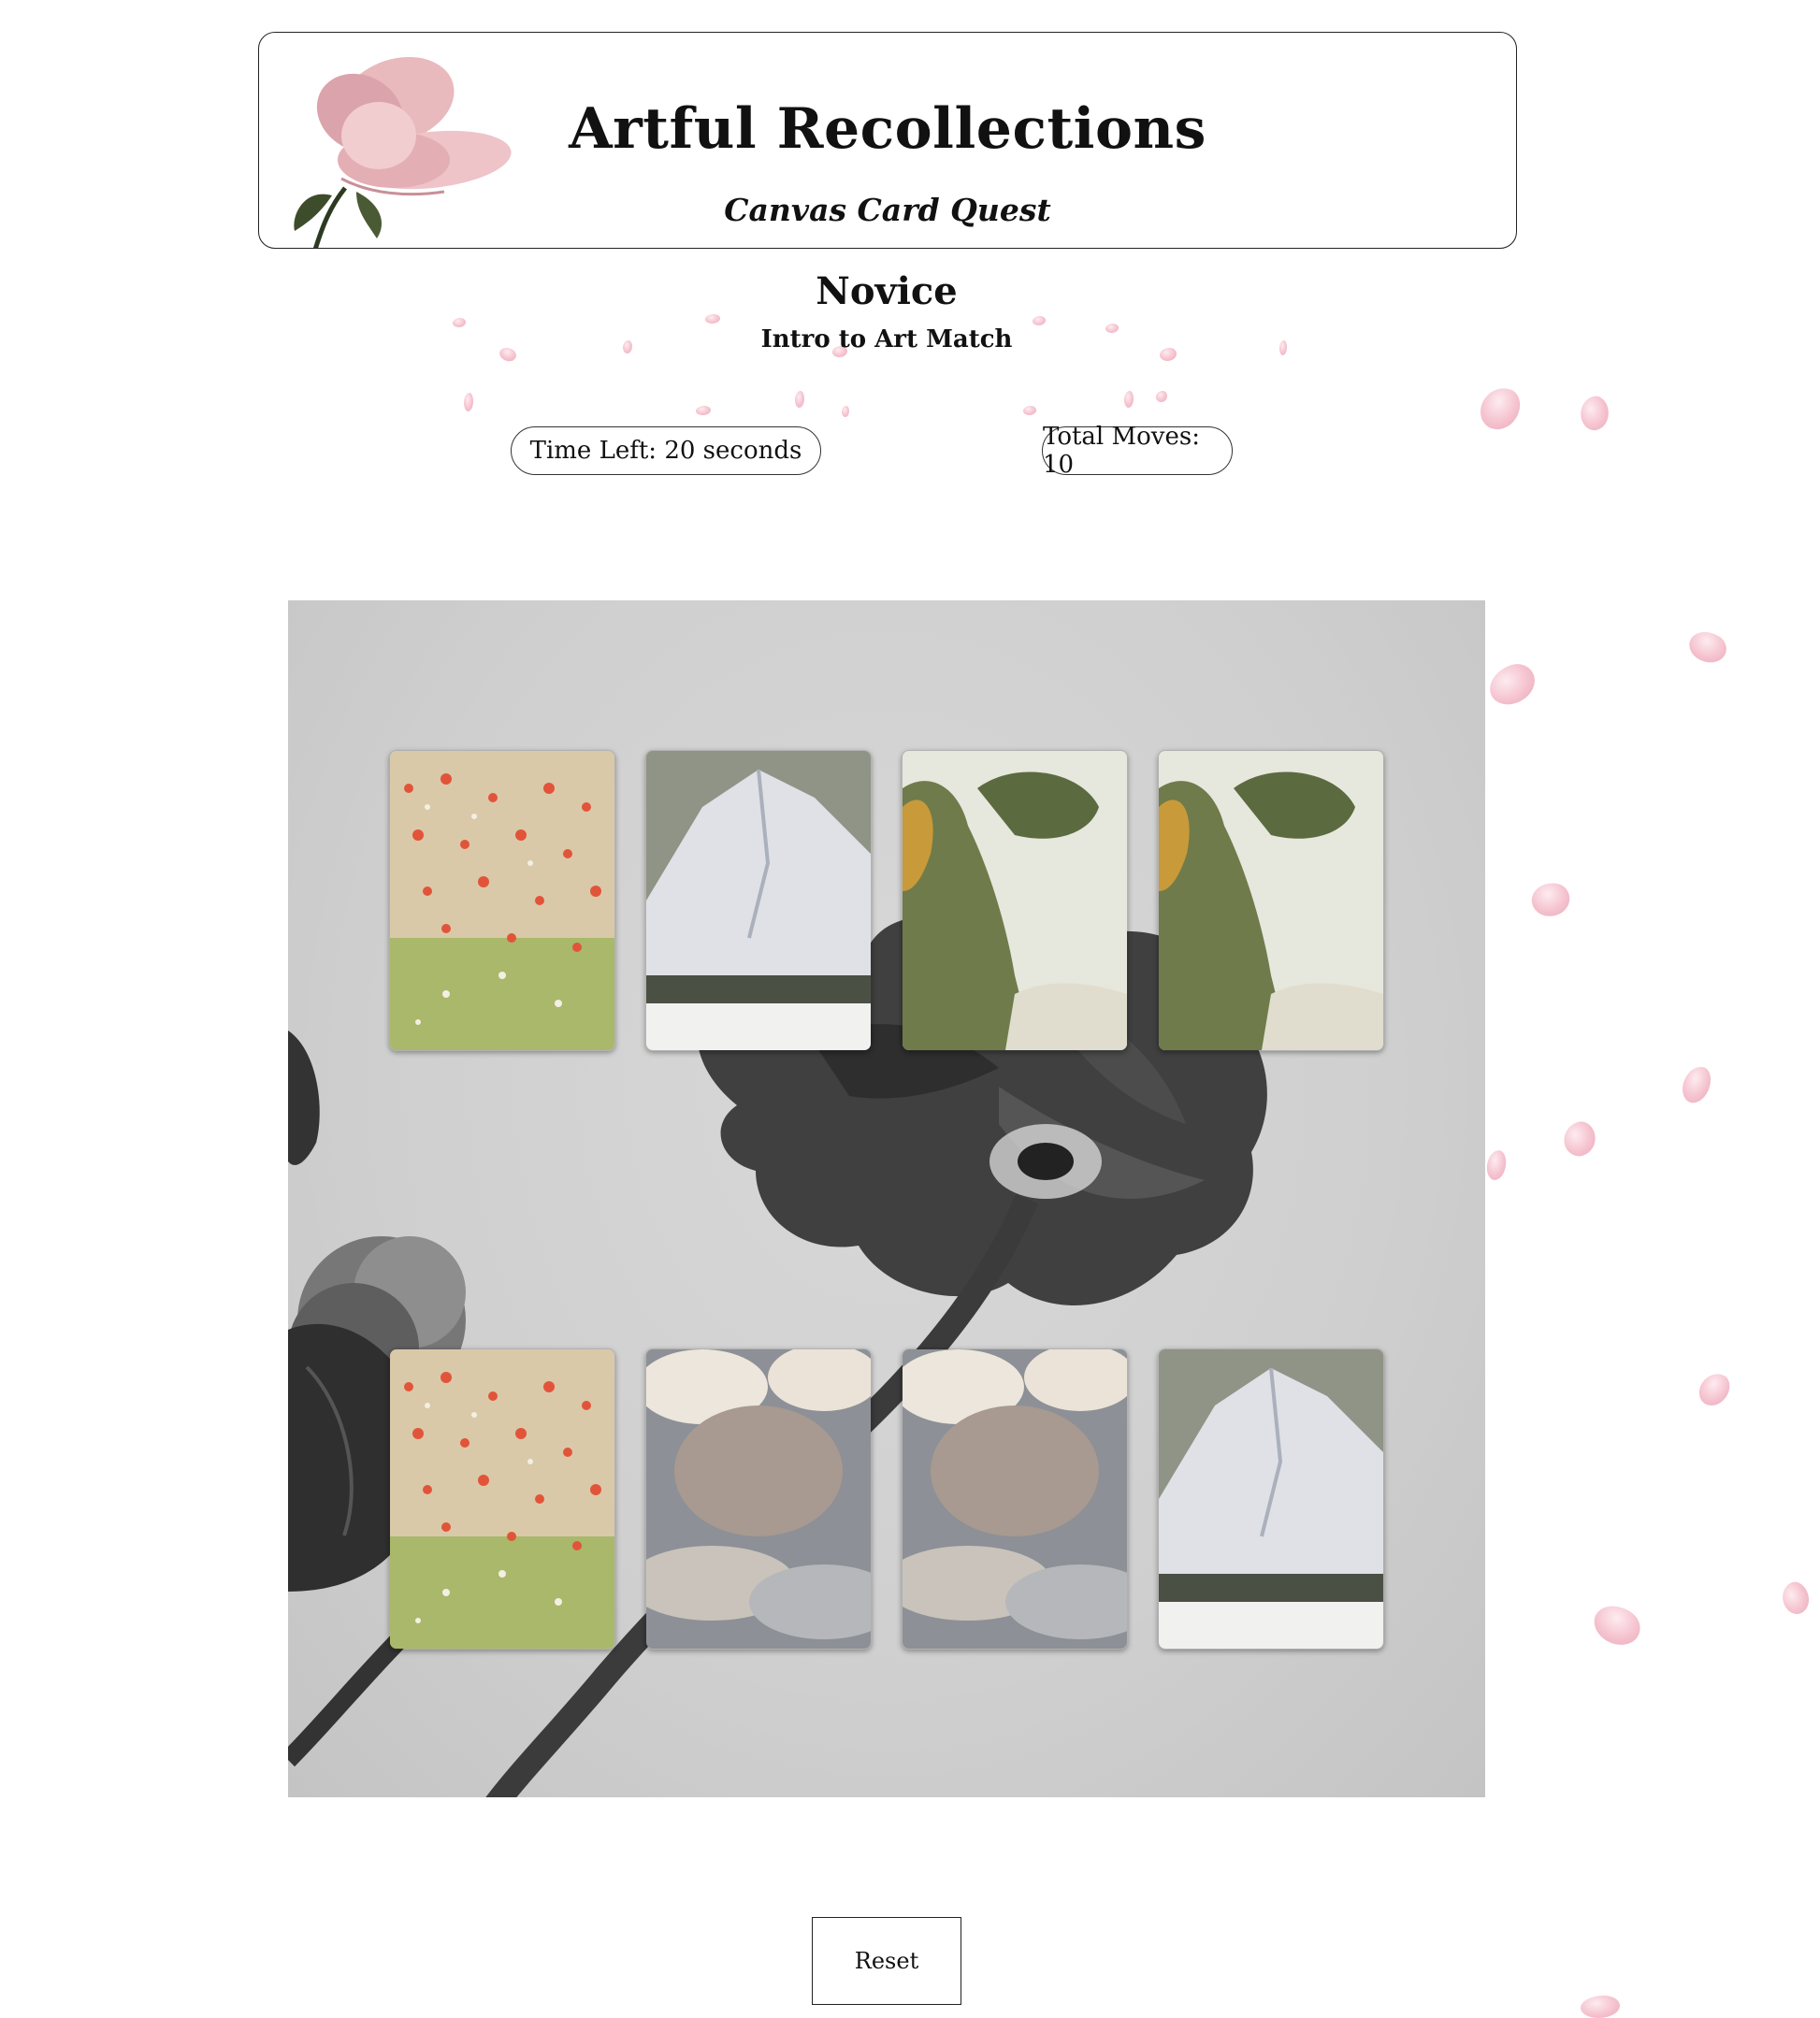  Describe the element at coordinates (887, 291) in the screenshot. I see `level-name: Novice` at that location.